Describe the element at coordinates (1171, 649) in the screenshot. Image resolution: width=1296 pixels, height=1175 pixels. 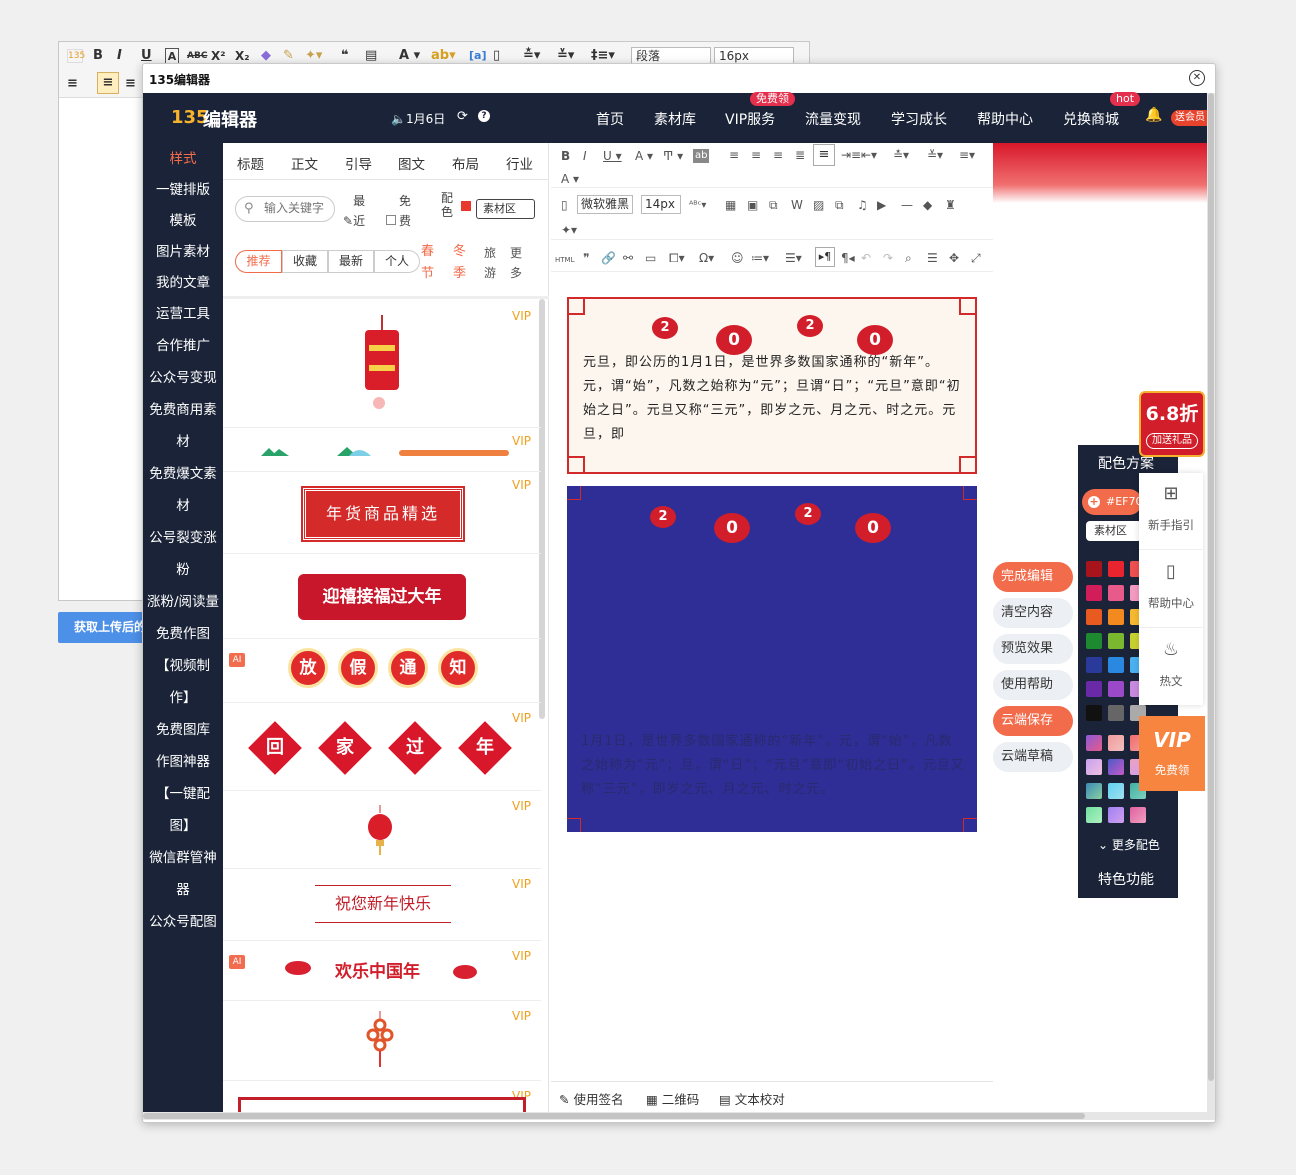
I see `fire-icon: ♨` at that location.